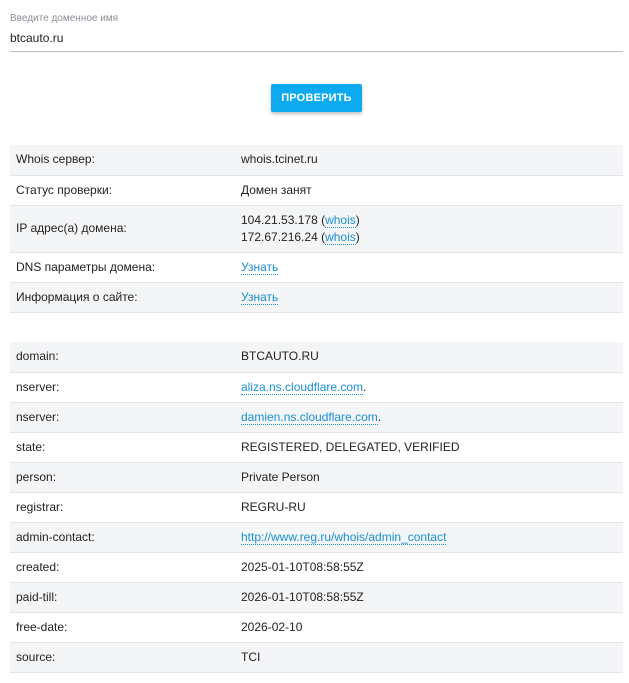 The image size is (629, 683). I want to click on table-row: registrar: REGRU-RU, so click(316, 507).